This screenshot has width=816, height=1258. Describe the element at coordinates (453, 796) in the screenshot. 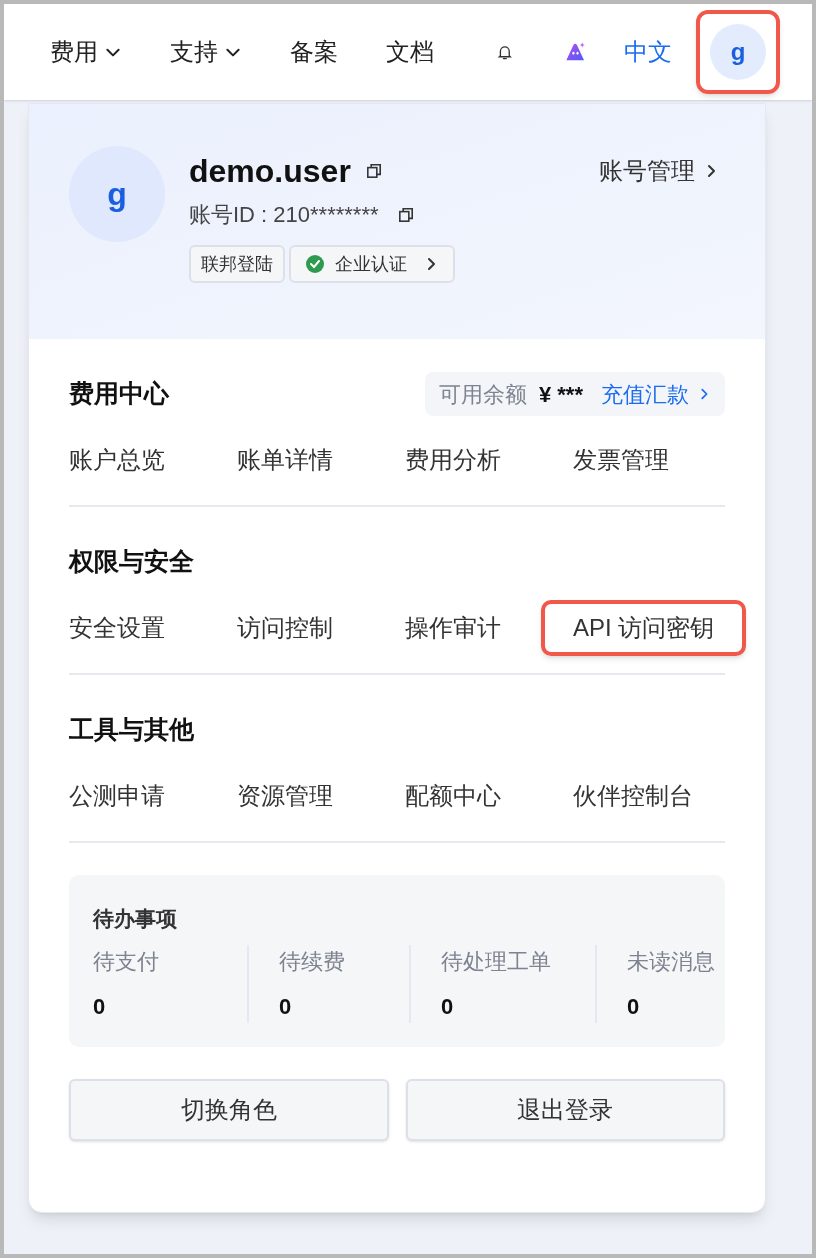

I see `menu-link: 配额中心` at that location.